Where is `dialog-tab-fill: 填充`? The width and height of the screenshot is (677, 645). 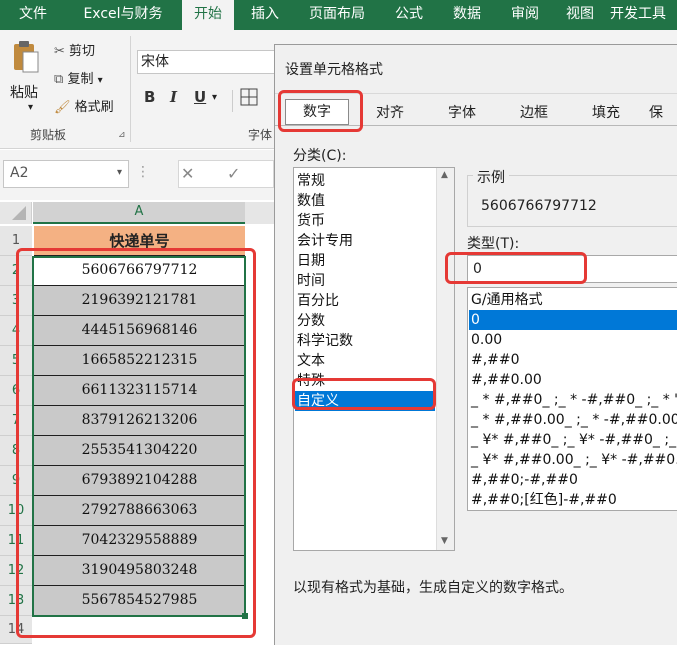
dialog-tab-fill: 填充 is located at coordinates (606, 113).